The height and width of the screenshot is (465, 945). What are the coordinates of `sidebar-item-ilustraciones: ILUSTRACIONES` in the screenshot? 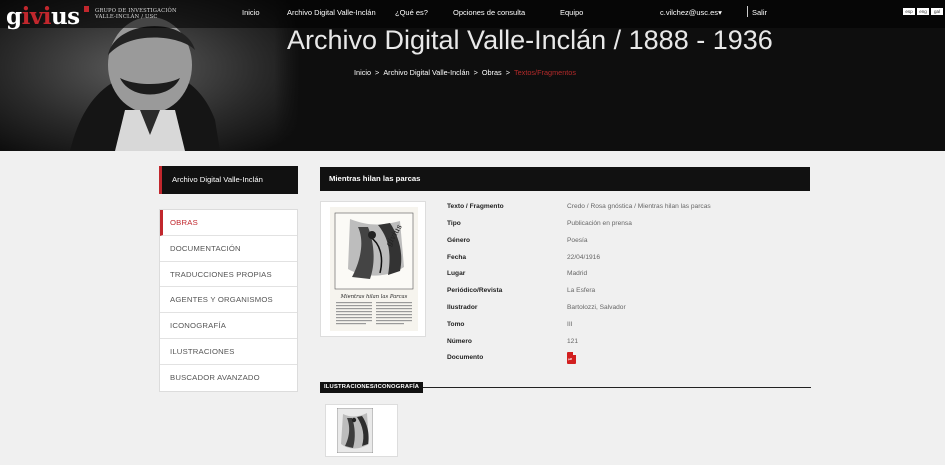 It's located at (228, 352).